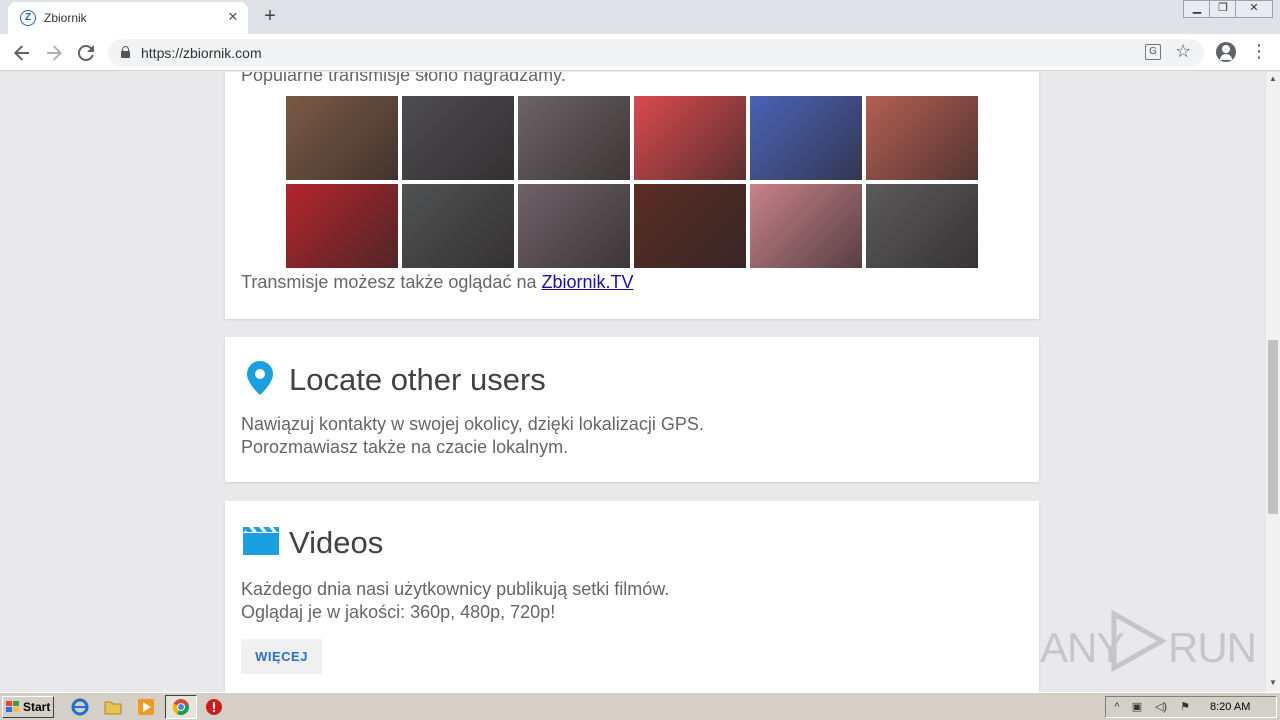  I want to click on new-tab-button: +, so click(270, 17).